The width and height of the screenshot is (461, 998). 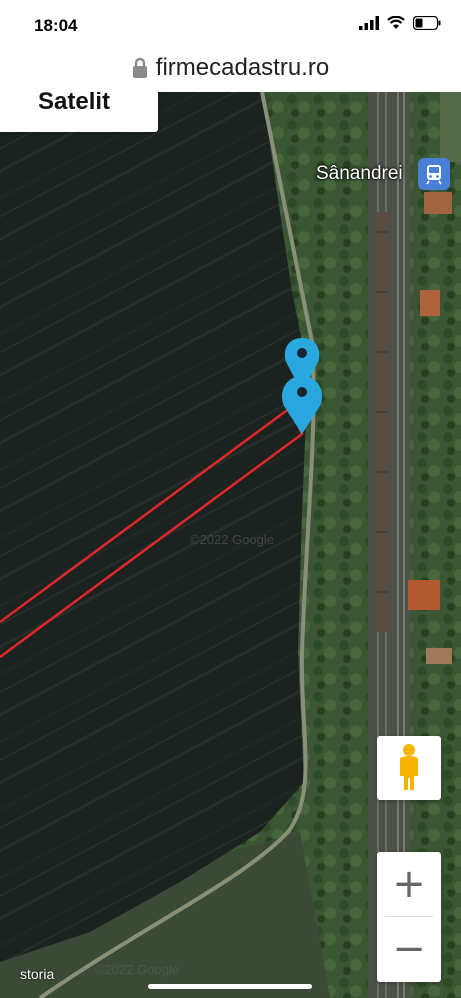 I want to click on zoom-in-button: +, so click(x=409, y=884).